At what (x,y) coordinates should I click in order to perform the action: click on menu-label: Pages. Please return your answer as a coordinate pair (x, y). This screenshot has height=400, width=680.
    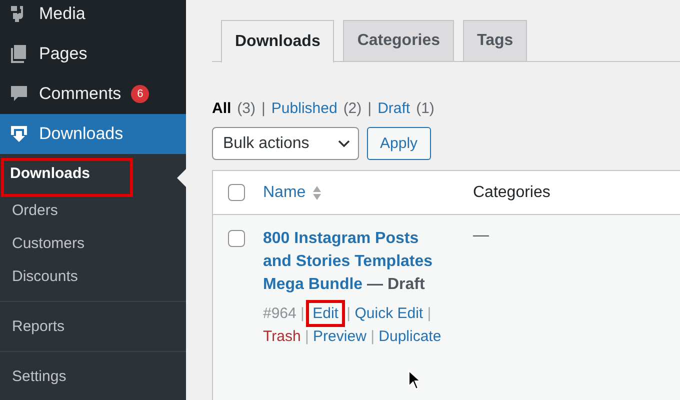
    Looking at the image, I should click on (63, 54).